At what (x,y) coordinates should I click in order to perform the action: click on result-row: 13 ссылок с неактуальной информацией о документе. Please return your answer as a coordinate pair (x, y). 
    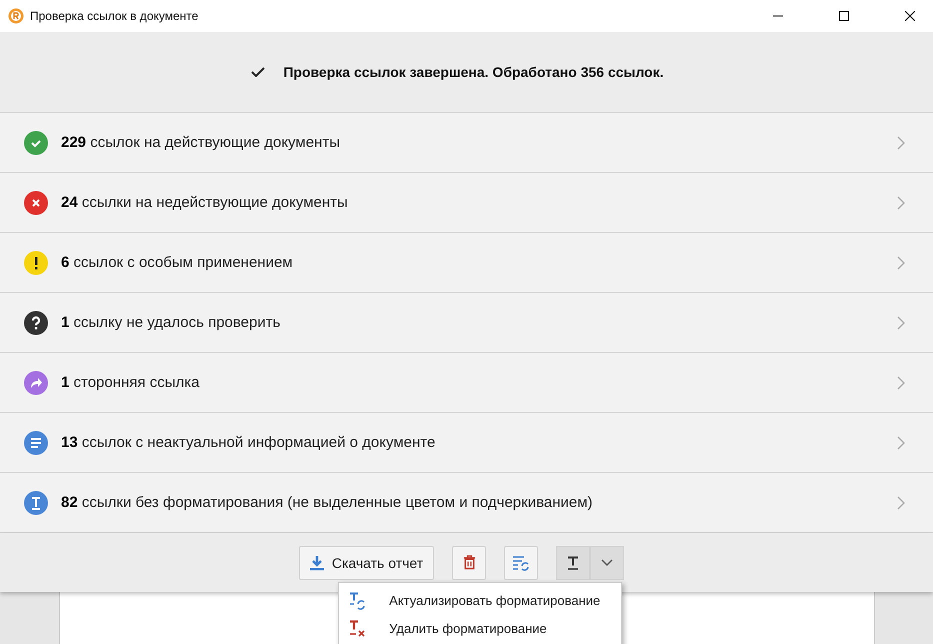
    Looking at the image, I should click on (466, 442).